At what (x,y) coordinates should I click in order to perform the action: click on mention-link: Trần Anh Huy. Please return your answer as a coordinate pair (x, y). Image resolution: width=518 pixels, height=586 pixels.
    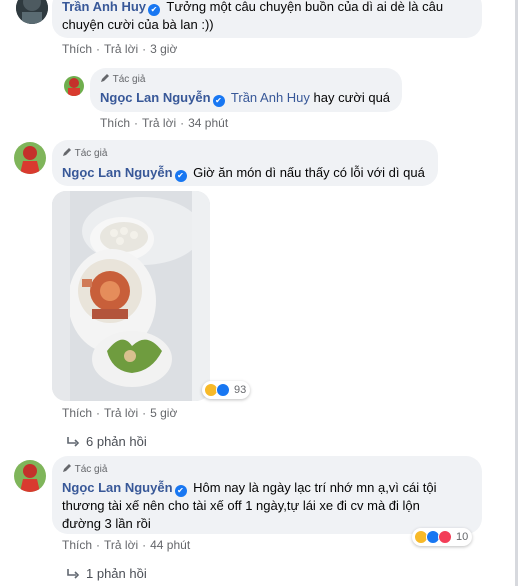
    Looking at the image, I should click on (270, 97).